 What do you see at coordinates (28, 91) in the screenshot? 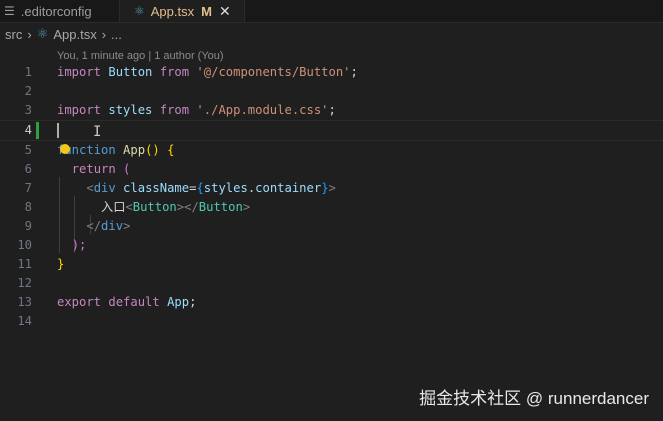
I see `code-line: 2` at bounding box center [28, 91].